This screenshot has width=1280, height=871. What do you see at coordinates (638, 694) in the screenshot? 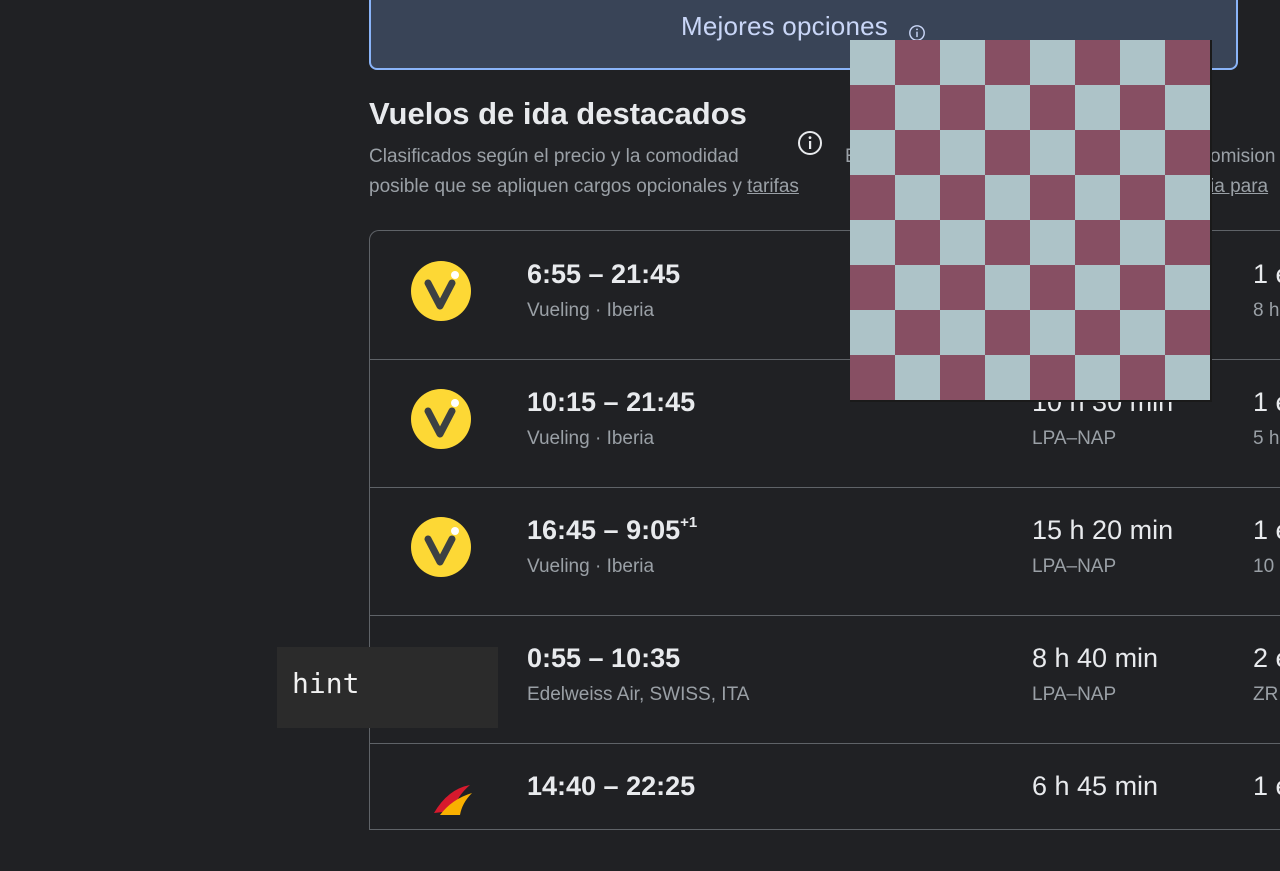
I see `flight-airlines: Edelweiss Air, SWISS, ITA` at bounding box center [638, 694].